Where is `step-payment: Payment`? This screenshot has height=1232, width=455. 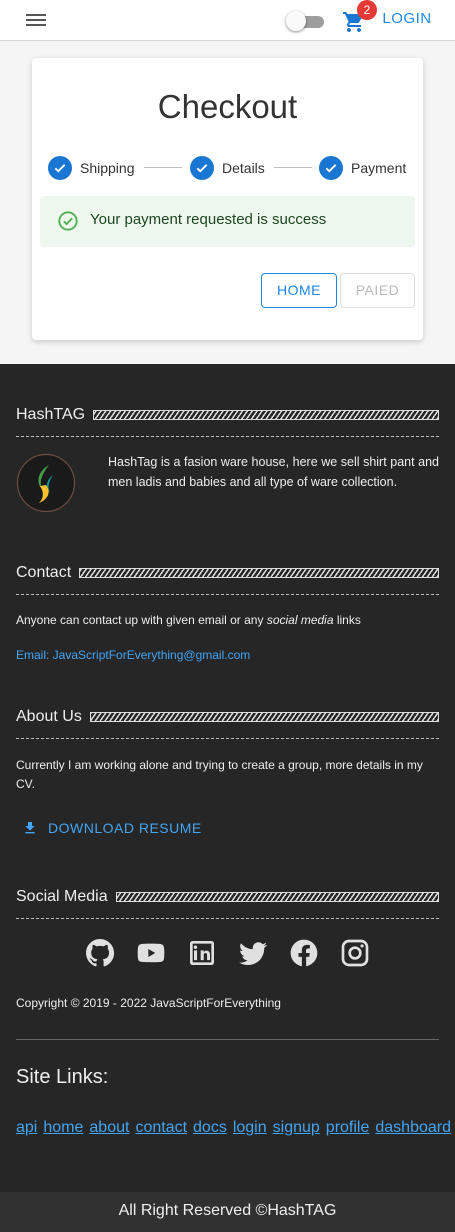
step-payment: Payment is located at coordinates (362, 168).